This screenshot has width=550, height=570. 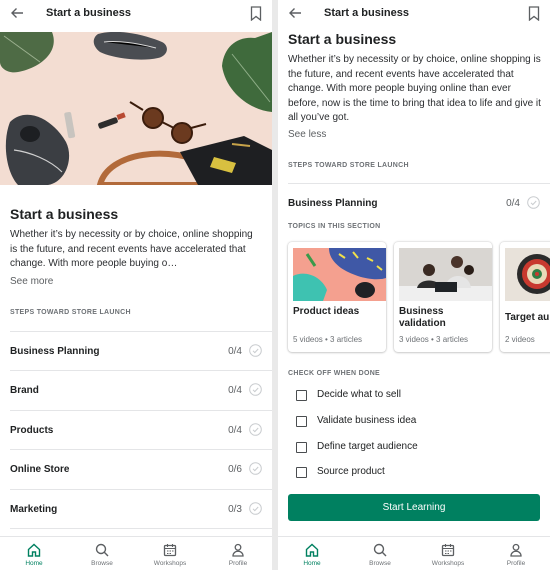 I want to click on hero-image, so click(x=136, y=108).